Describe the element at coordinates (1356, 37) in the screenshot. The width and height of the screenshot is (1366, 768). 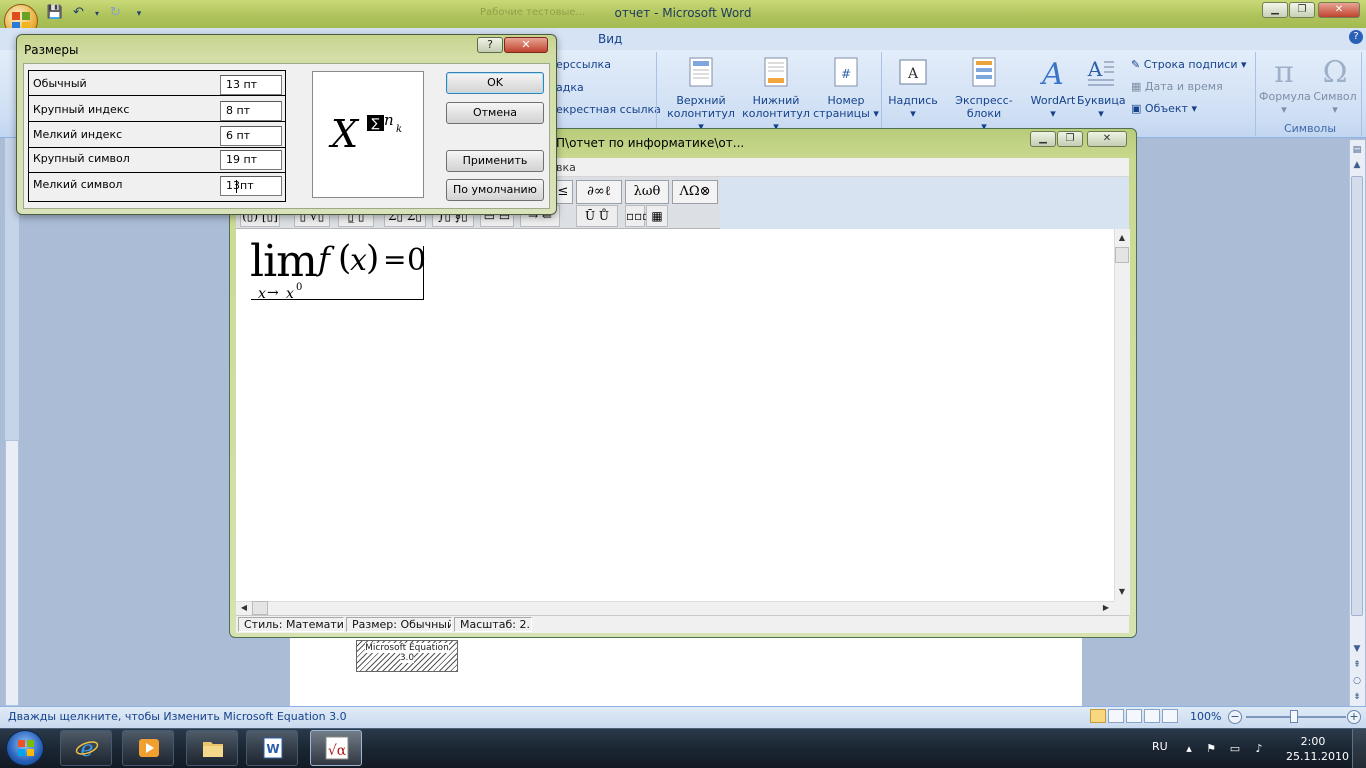
I see `help-icon: ?` at that location.